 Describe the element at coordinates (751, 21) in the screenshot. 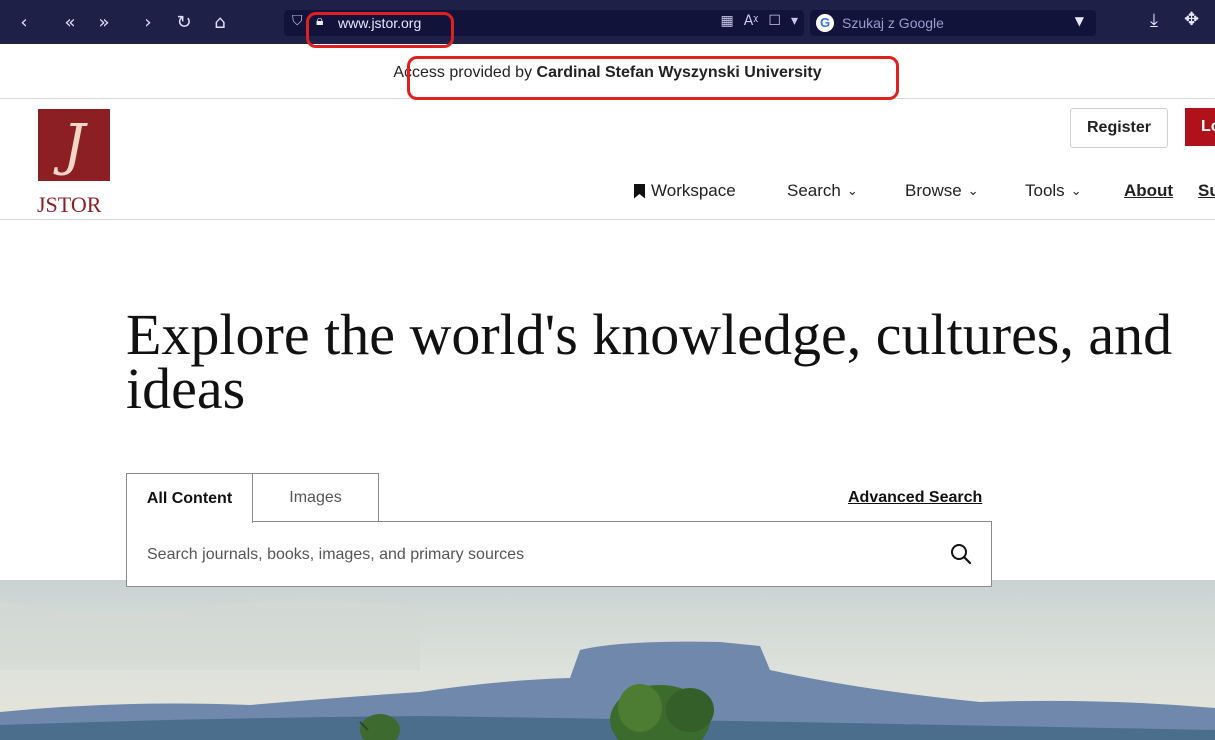

I see `translate-icon: Aᵡ` at that location.